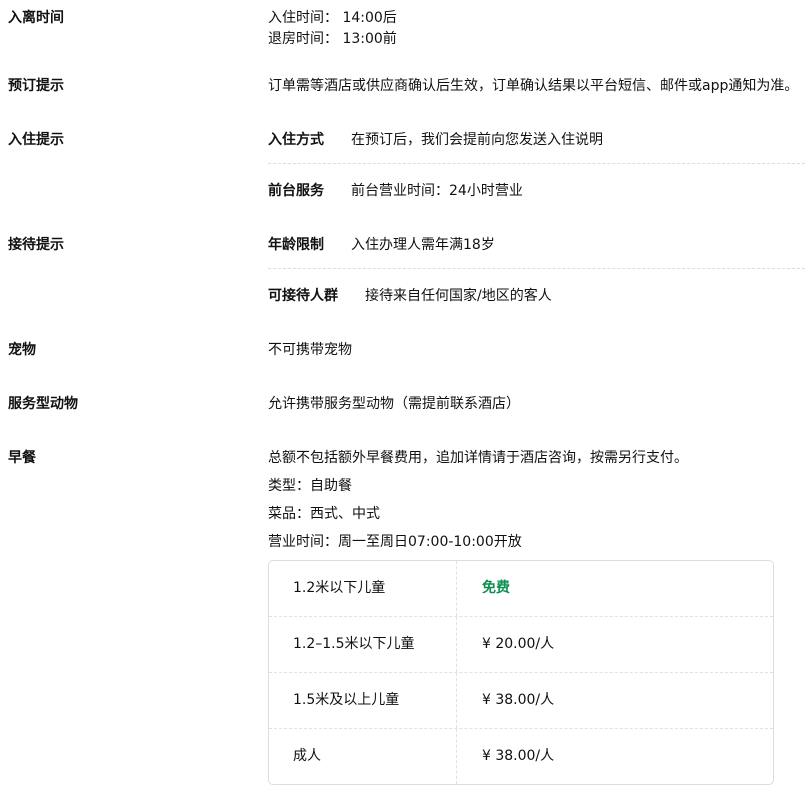 The image size is (805, 787). Describe the element at coordinates (296, 140) in the screenshot. I see `subrow-title: 入住方式` at that location.